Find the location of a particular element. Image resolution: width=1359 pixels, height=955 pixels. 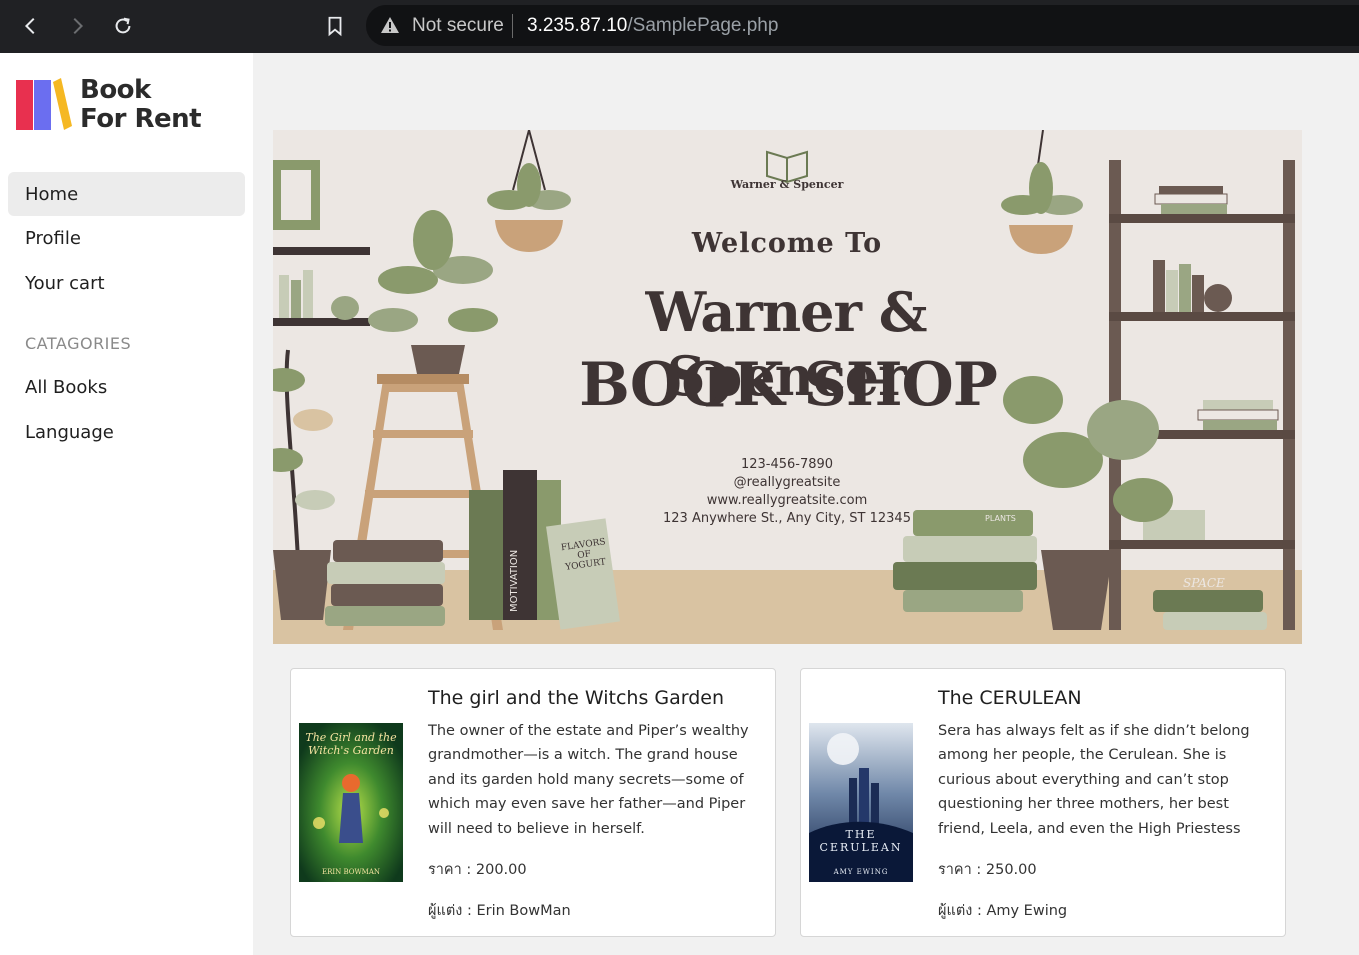

book-title: The girl and the Witchs Garden is located at coordinates (576, 698).